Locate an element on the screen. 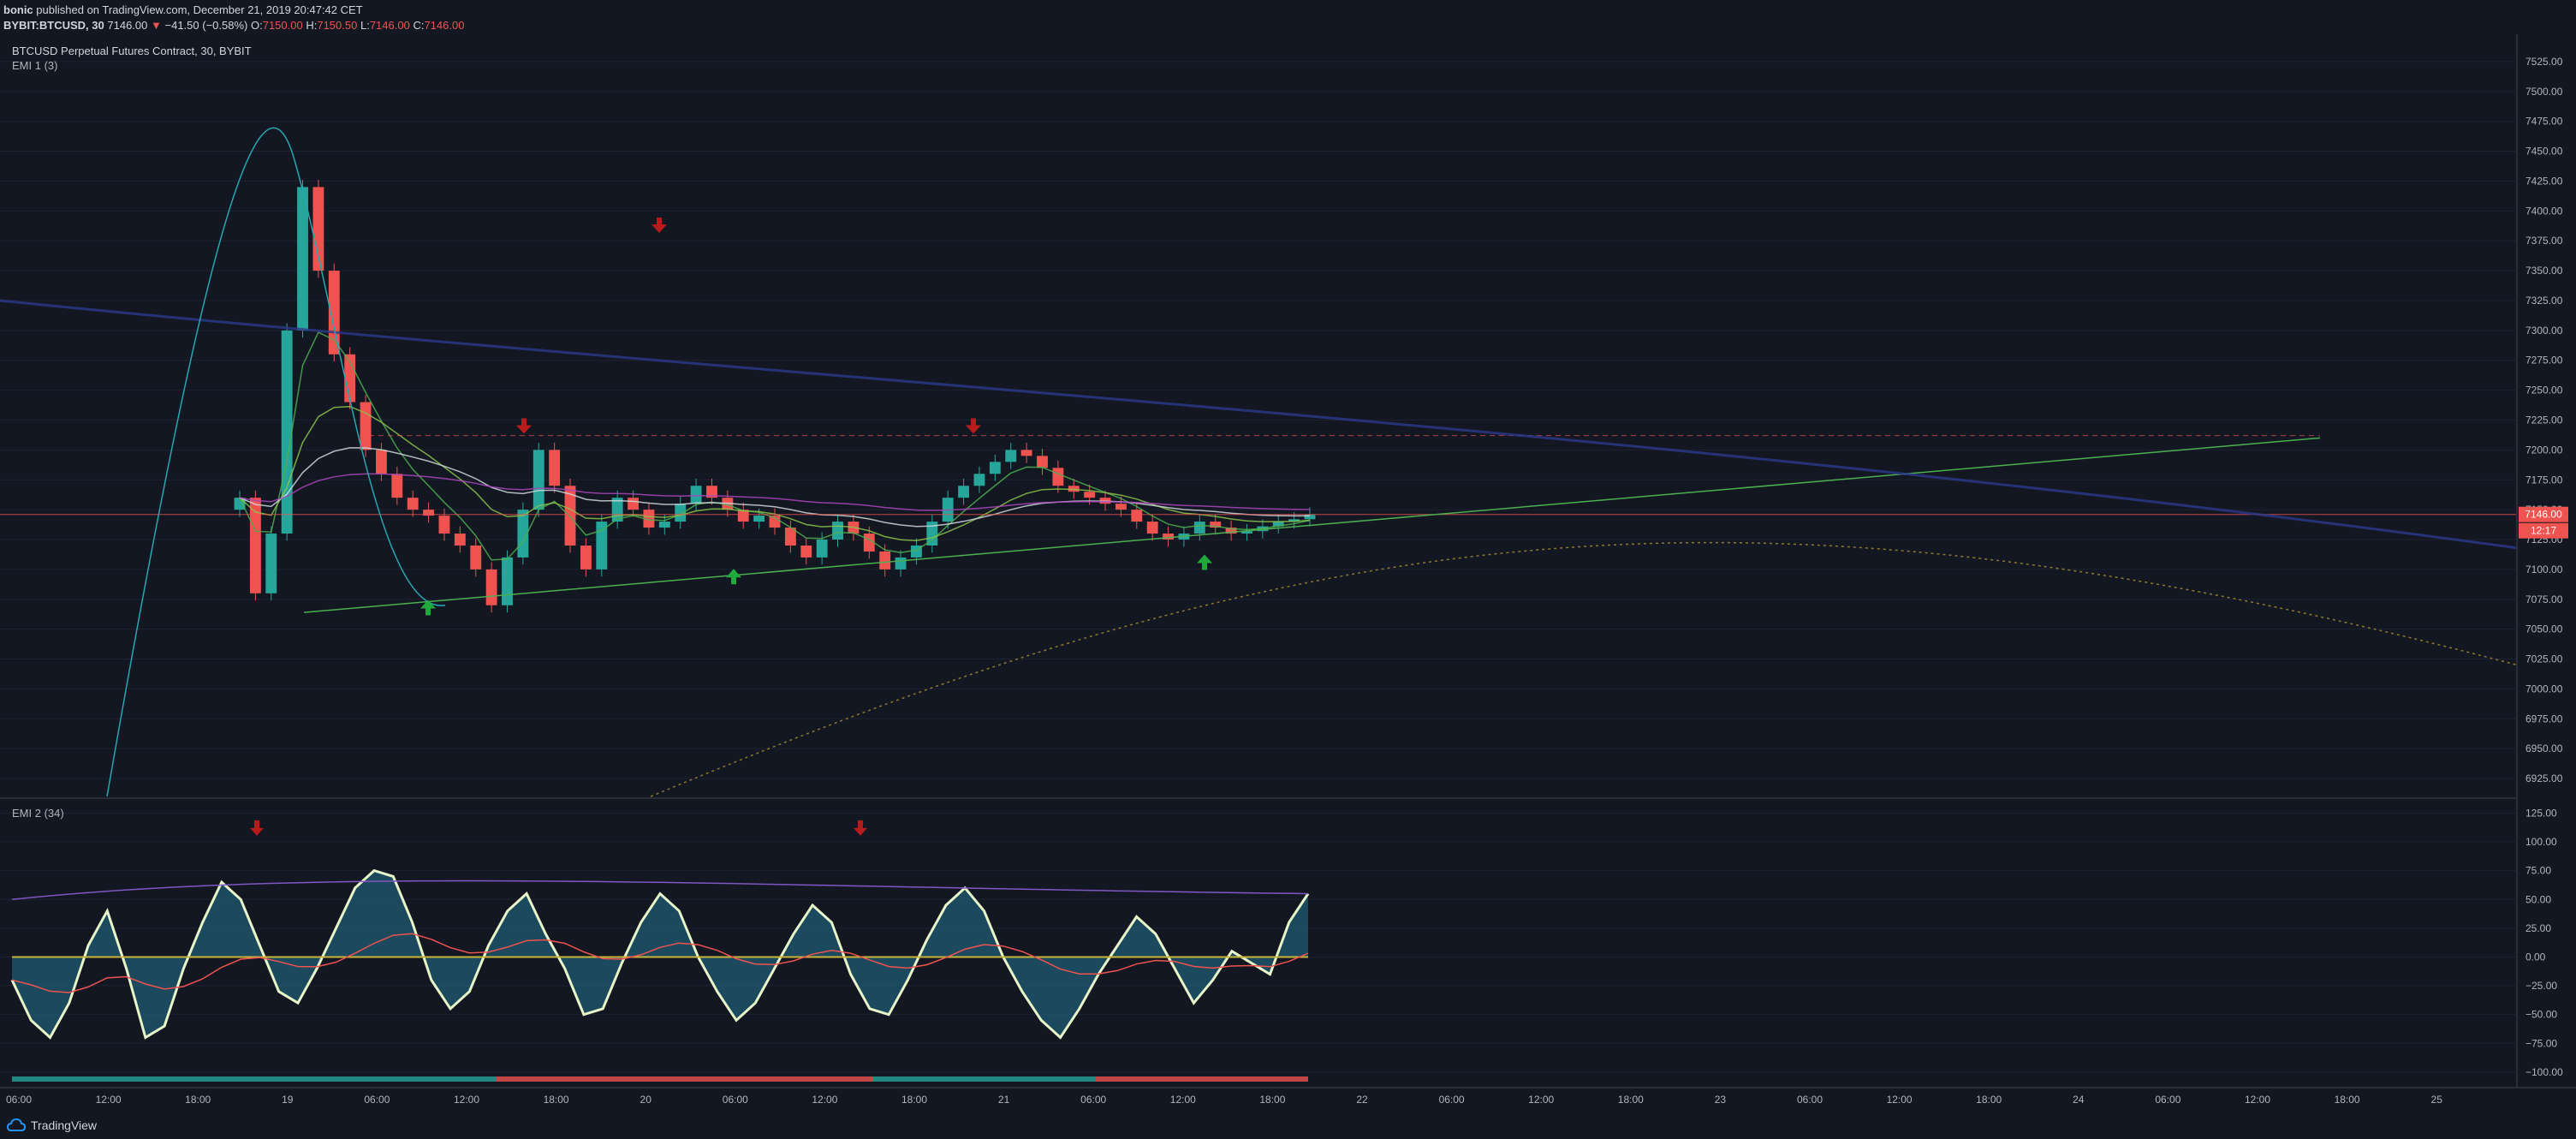  price-tick-label: 7050.00 is located at coordinates (2544, 629).